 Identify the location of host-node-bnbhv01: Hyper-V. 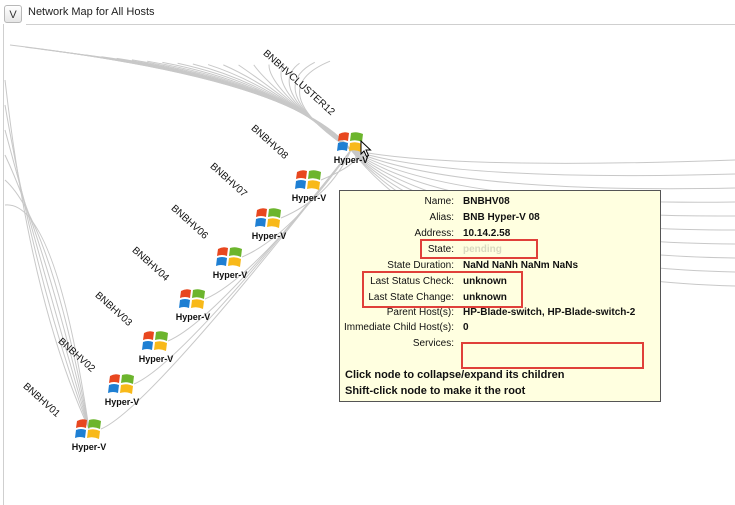
(122, 388).